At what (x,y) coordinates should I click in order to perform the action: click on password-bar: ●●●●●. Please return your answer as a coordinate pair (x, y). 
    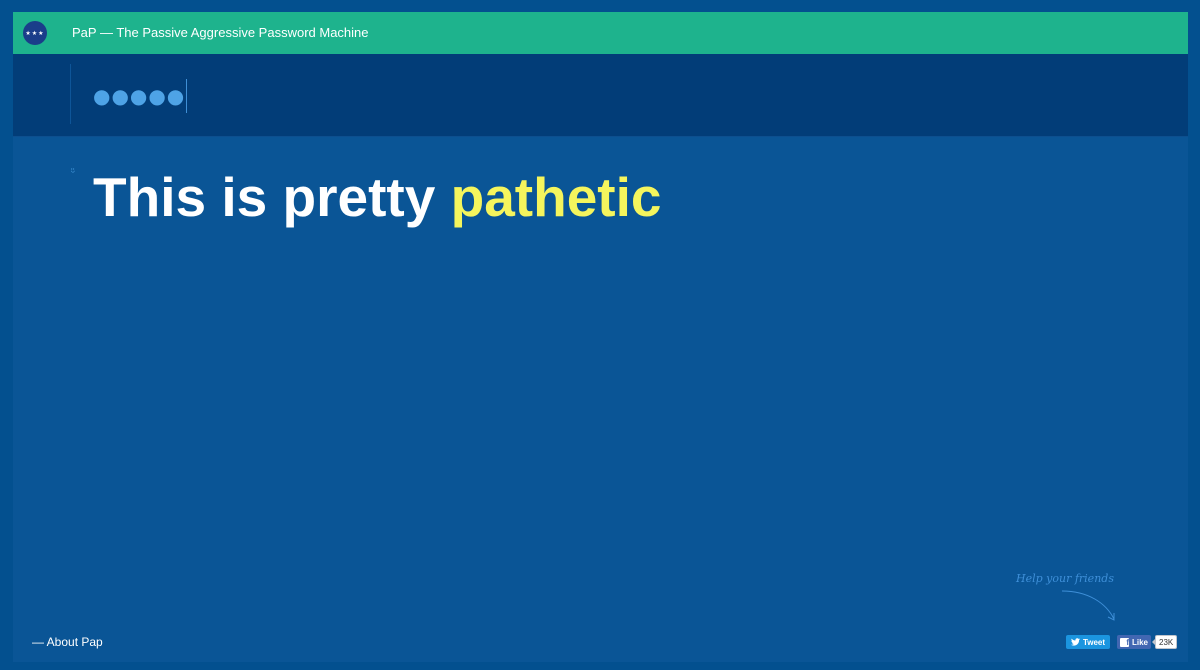
    Looking at the image, I should click on (600, 95).